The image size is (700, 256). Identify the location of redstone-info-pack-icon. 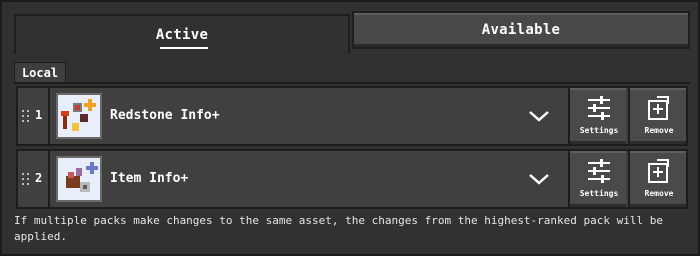
(79, 116).